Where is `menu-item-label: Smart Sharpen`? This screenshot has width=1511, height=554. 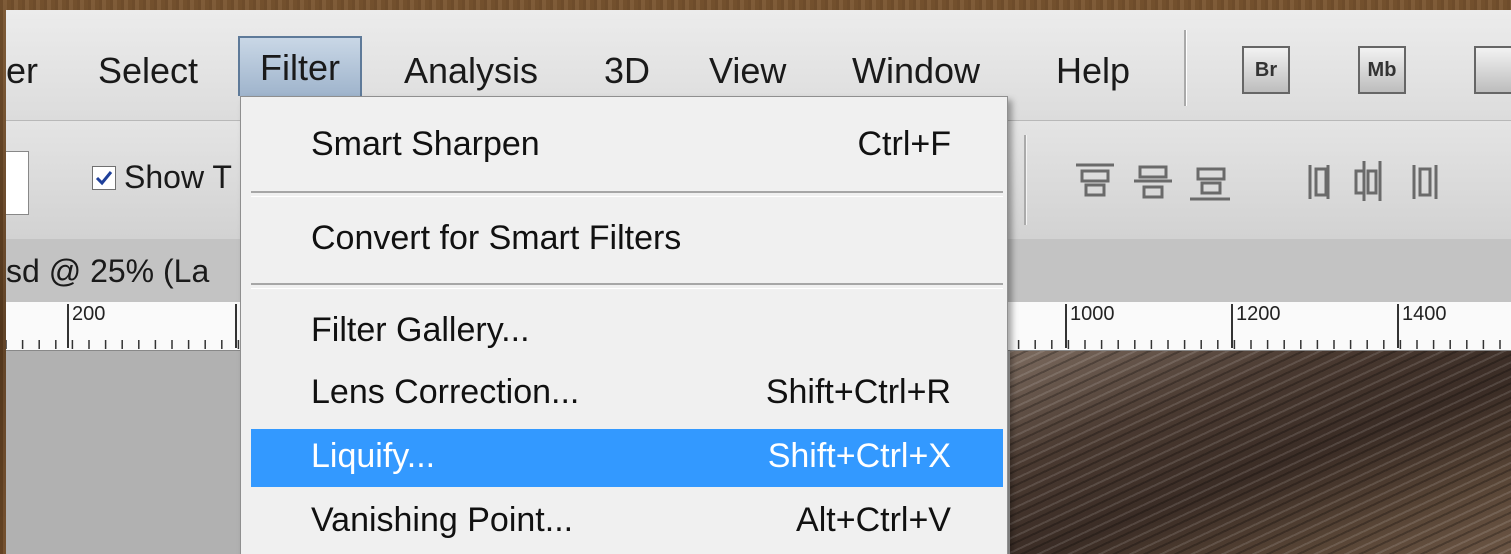 menu-item-label: Smart Sharpen is located at coordinates (425, 144).